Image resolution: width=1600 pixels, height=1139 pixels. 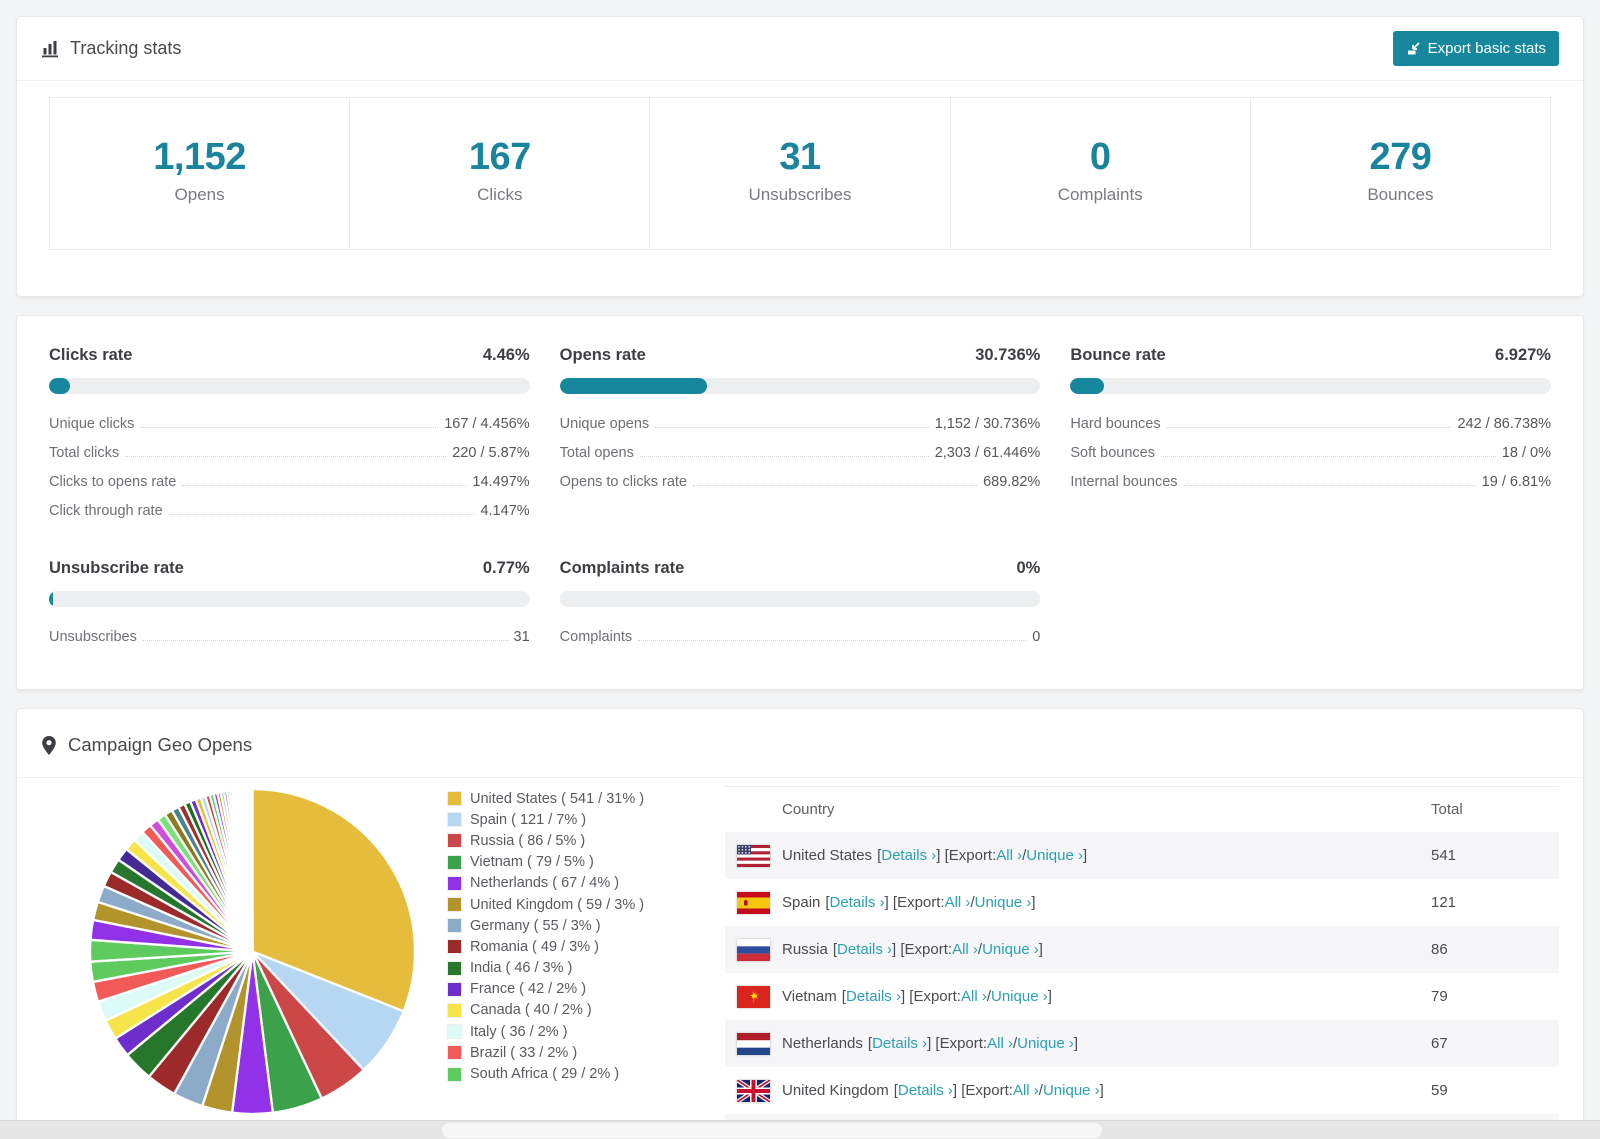 What do you see at coordinates (1413, 48) in the screenshot?
I see `export-icon` at bounding box center [1413, 48].